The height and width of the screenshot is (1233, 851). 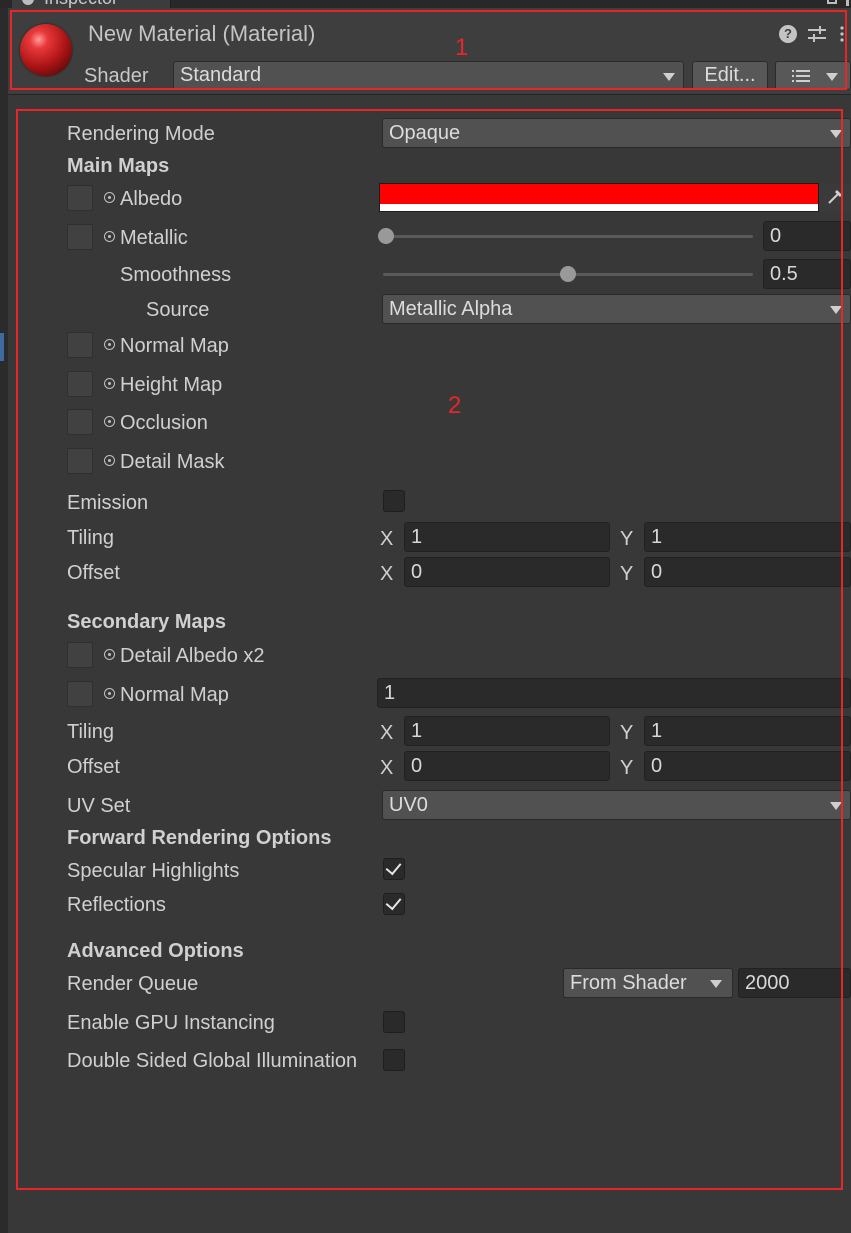 What do you see at coordinates (387, 733) in the screenshot?
I see `secondary-tiling-x-label: X` at bounding box center [387, 733].